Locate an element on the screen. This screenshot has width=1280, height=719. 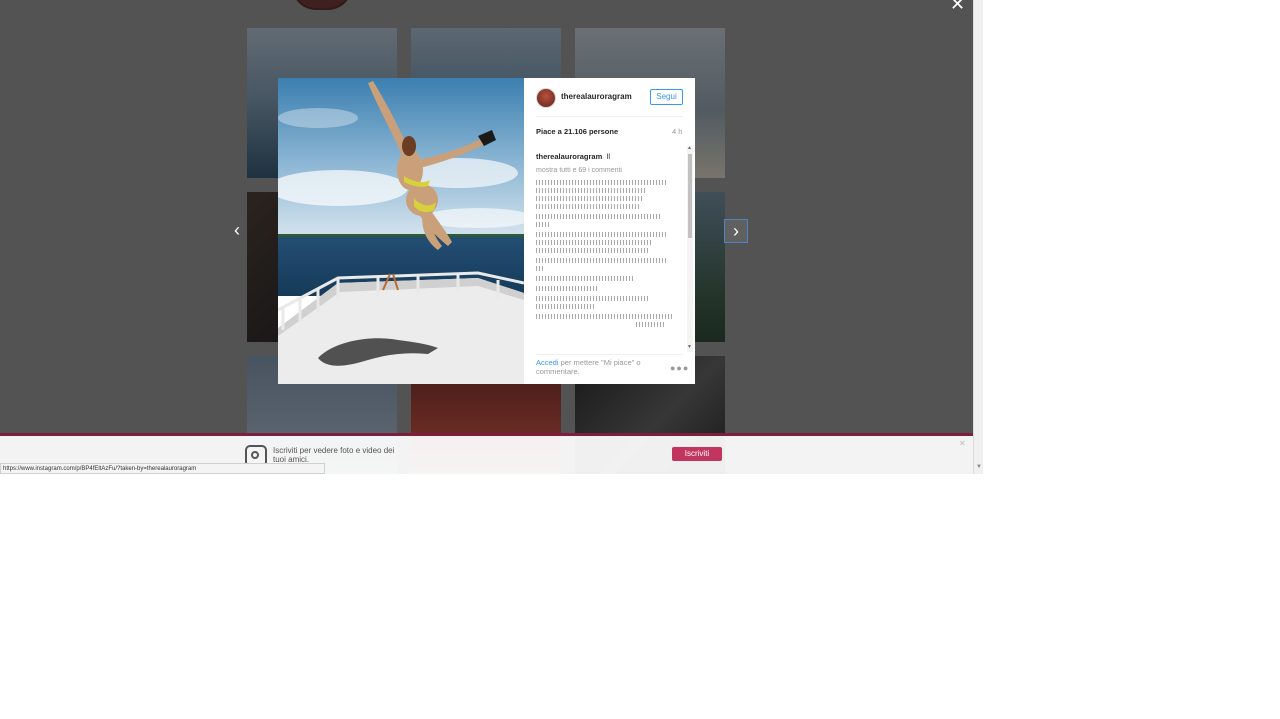
login-link: Accedi is located at coordinates (547, 362).